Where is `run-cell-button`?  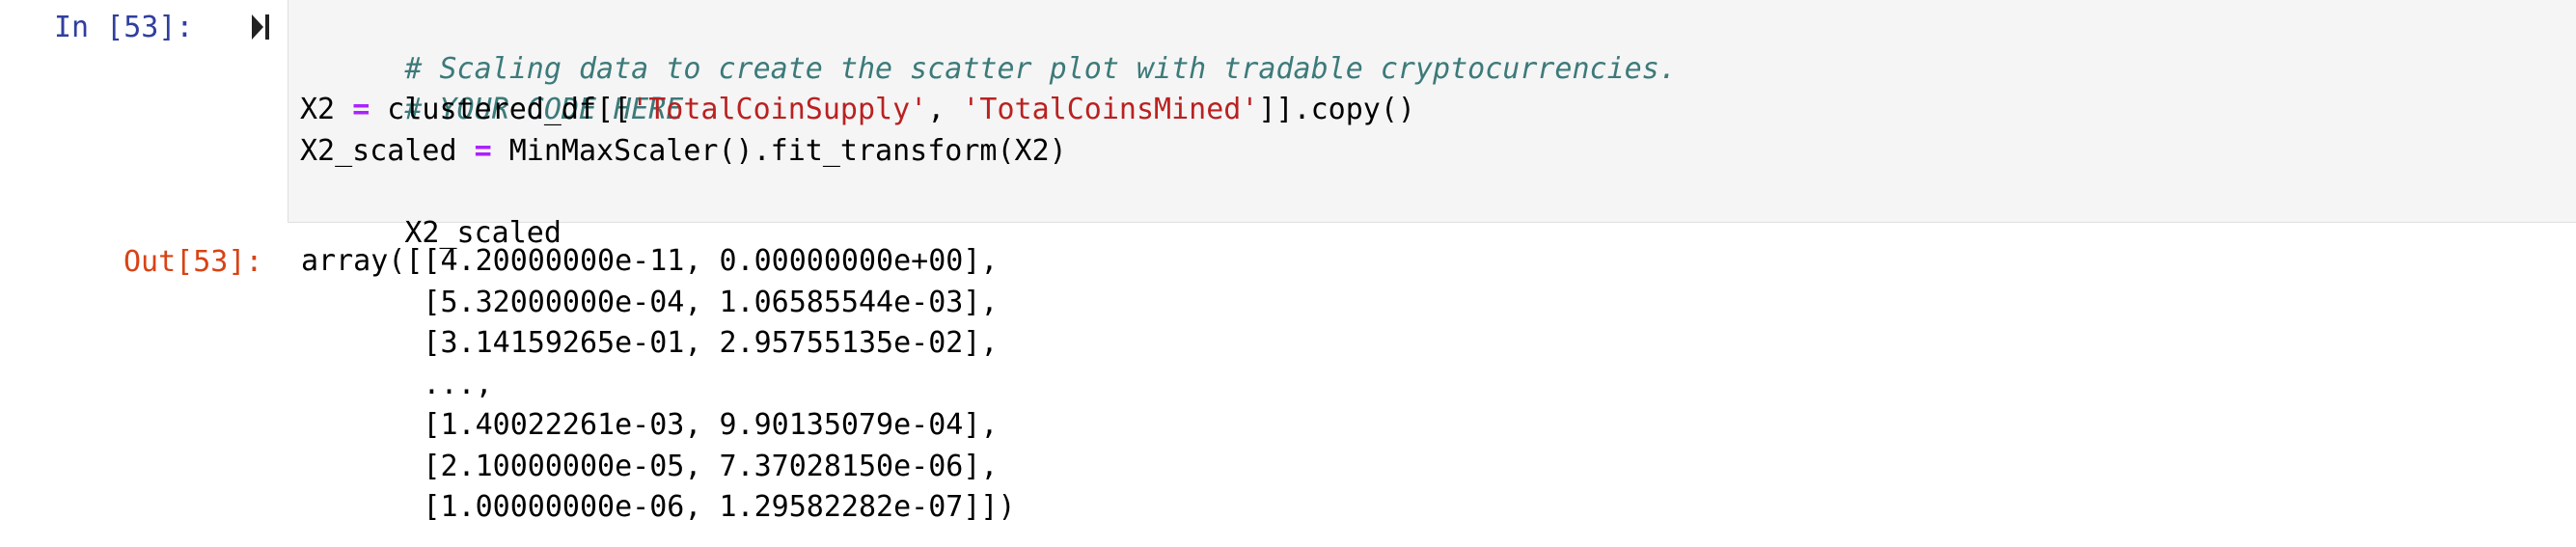 run-cell-button is located at coordinates (261, 27).